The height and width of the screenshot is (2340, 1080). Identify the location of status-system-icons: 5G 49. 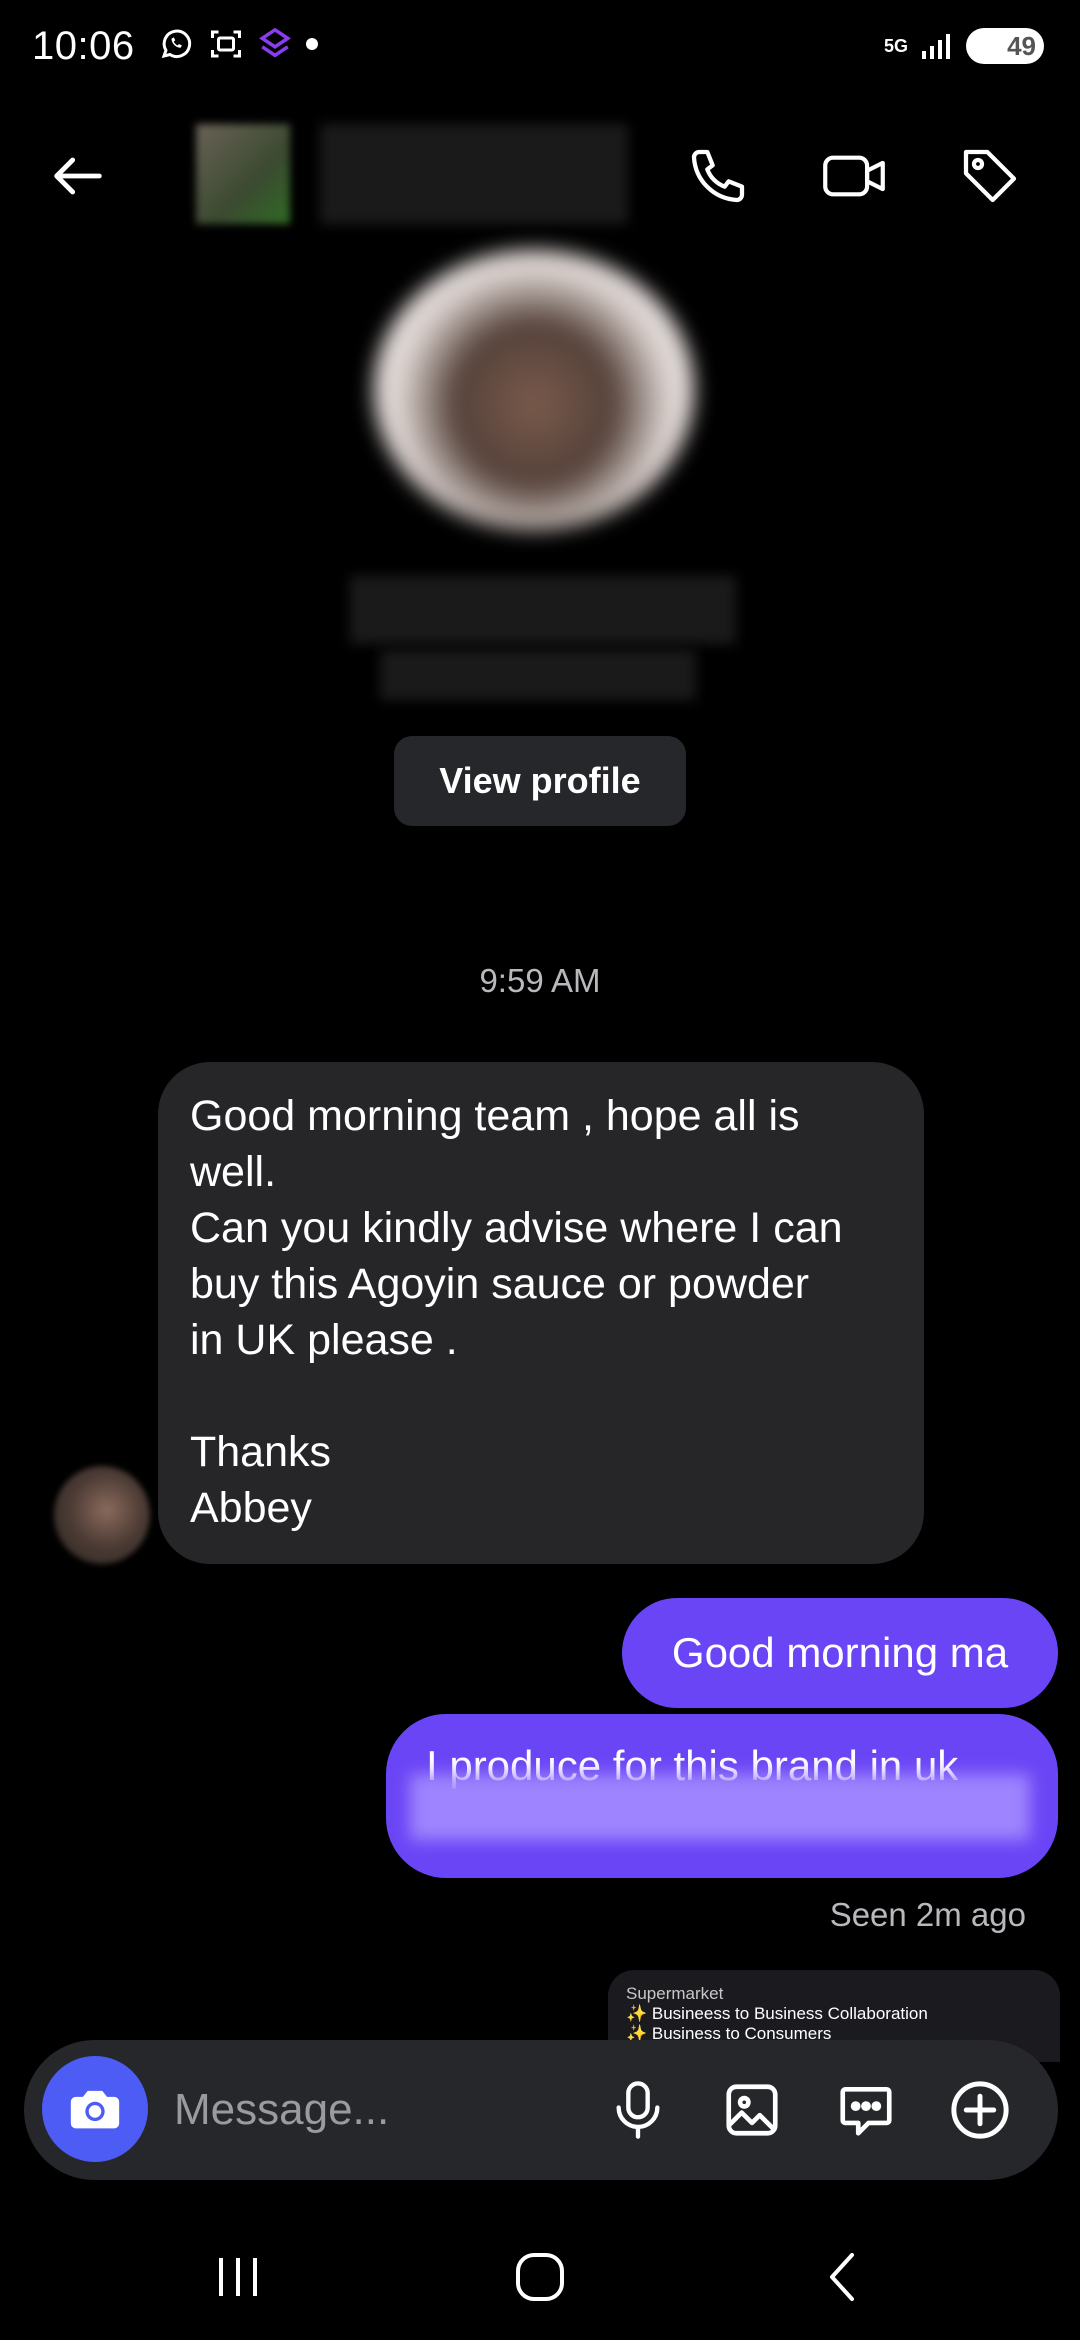
(964, 46).